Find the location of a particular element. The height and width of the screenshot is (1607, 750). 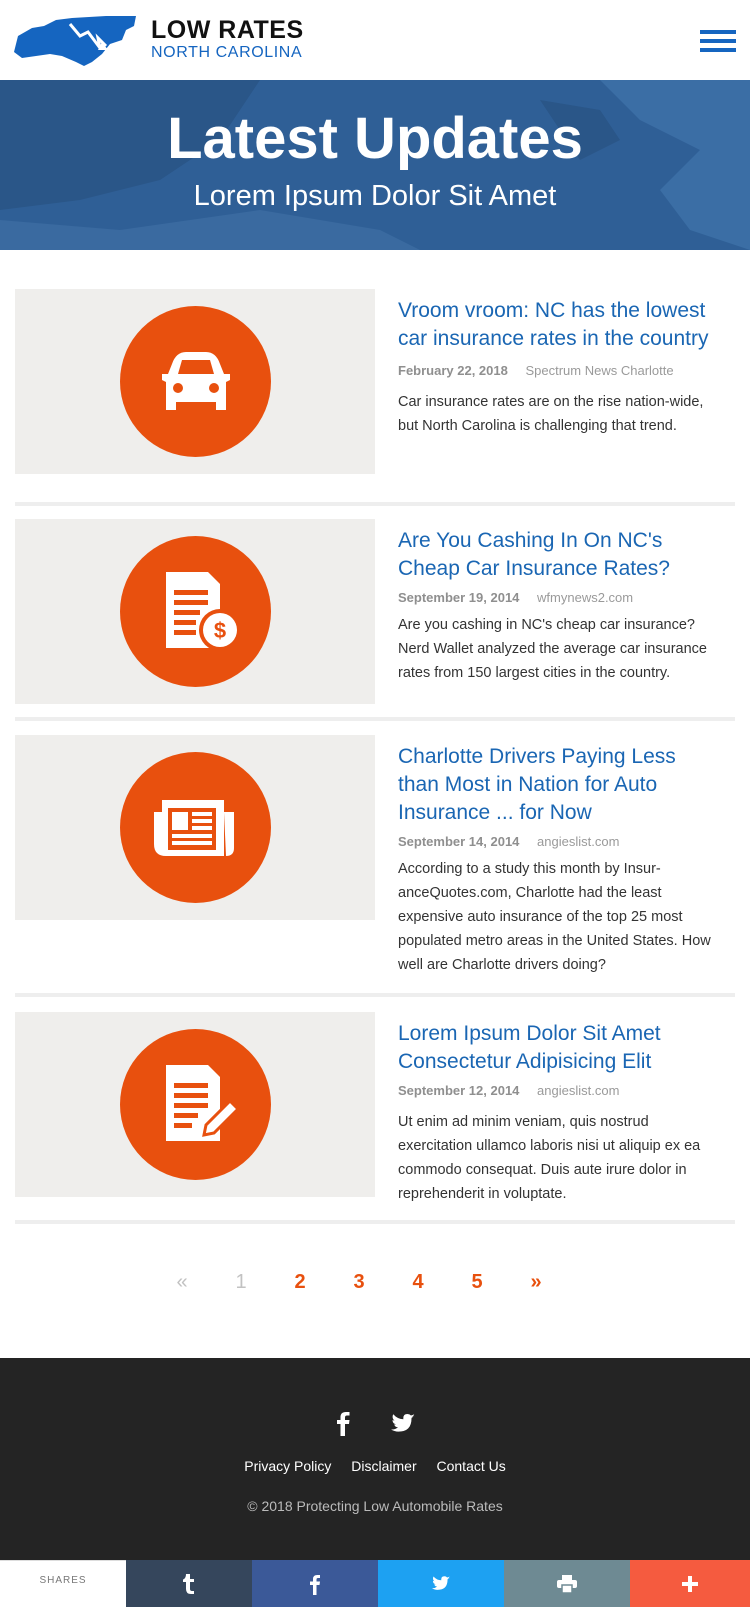

twitter-link is located at coordinates (403, 1423).